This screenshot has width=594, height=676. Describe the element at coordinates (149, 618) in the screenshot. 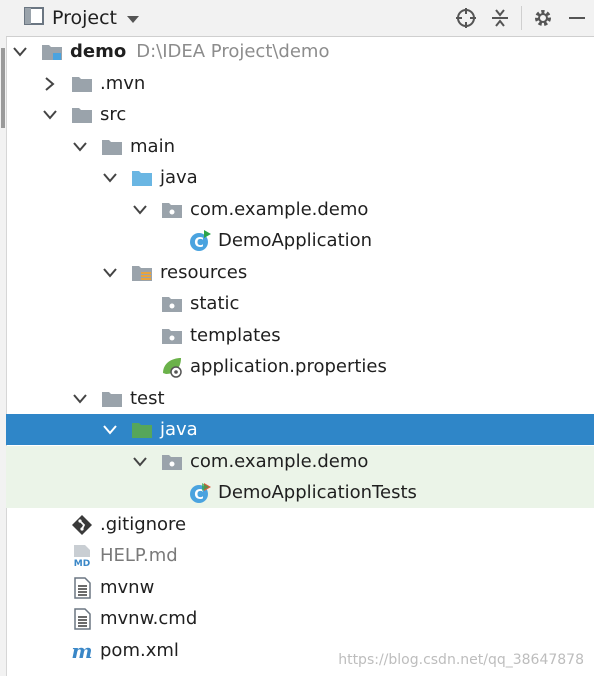

I see `tree-label: mvnw.cmd` at that location.